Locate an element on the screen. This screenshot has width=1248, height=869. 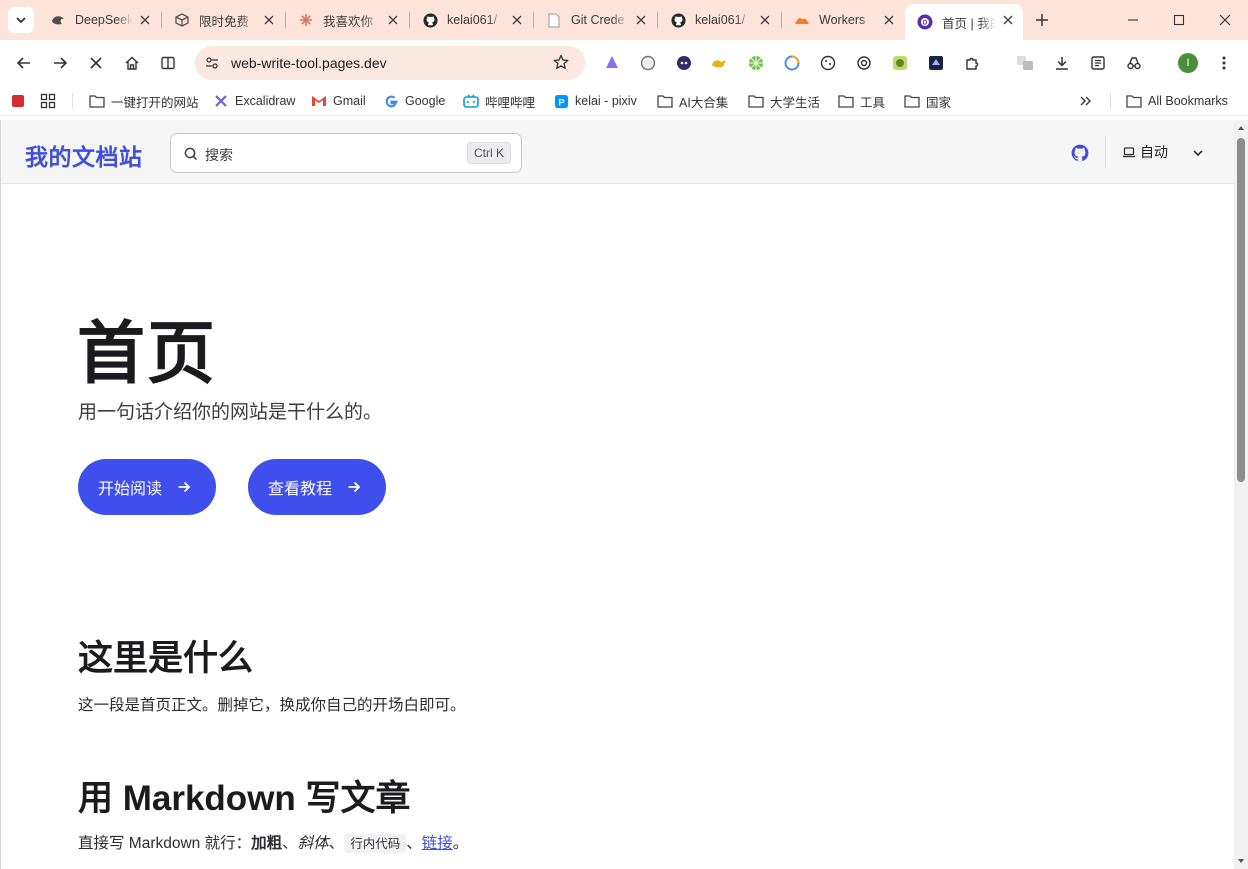
bookmark-apps is located at coordinates (51, 101).